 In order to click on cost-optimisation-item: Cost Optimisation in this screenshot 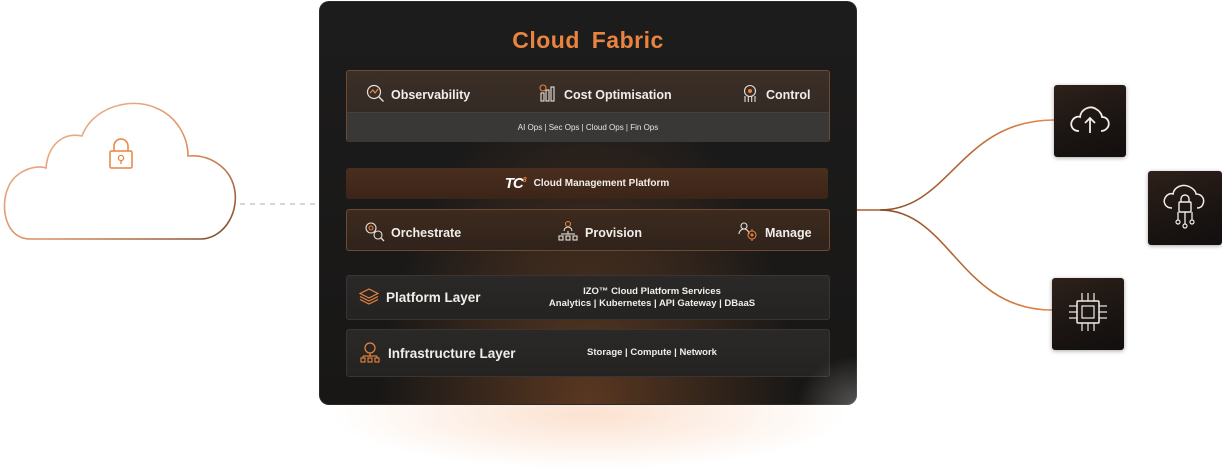, I will do `click(605, 94)`.